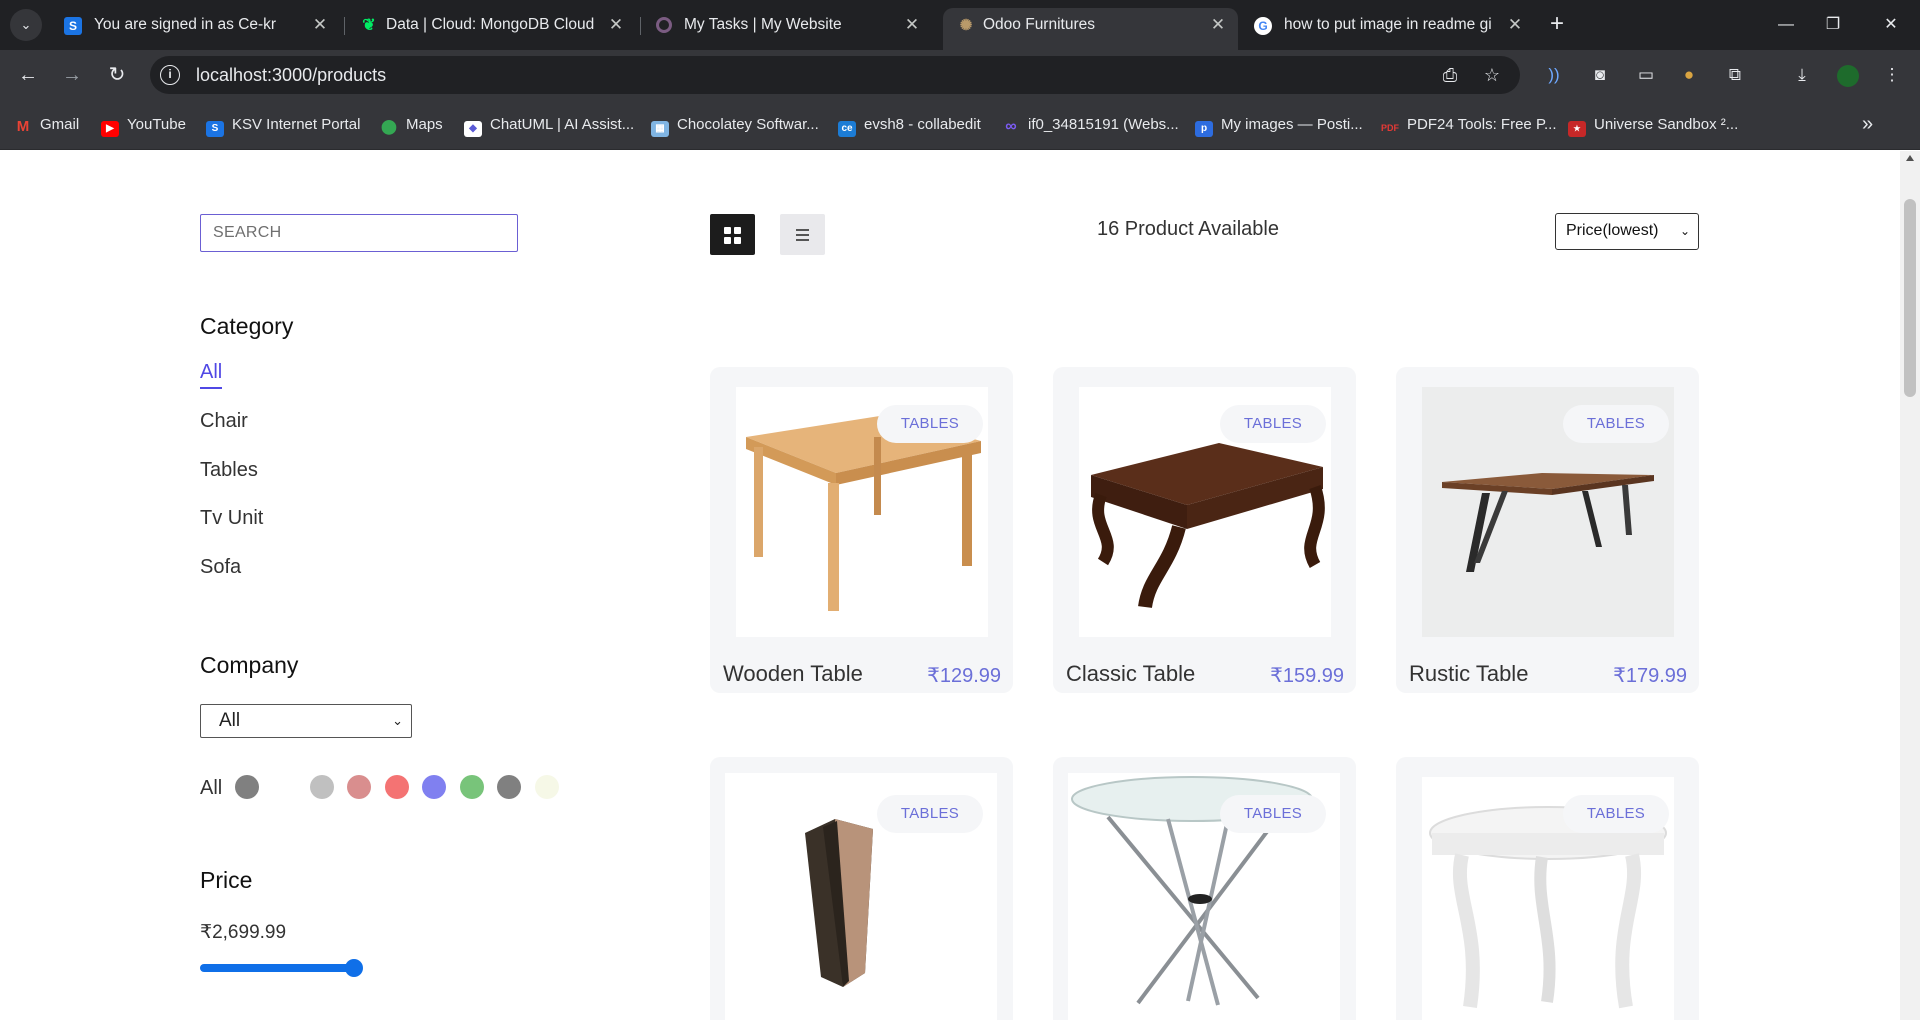 The image size is (1920, 1020). What do you see at coordinates (306, 721) in the screenshot?
I see `company-select: All ⌄` at bounding box center [306, 721].